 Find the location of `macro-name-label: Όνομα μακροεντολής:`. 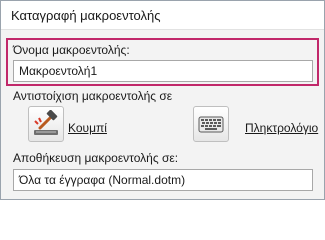

macro-name-label: Όνομα μακροεντολής: is located at coordinates (71, 50).